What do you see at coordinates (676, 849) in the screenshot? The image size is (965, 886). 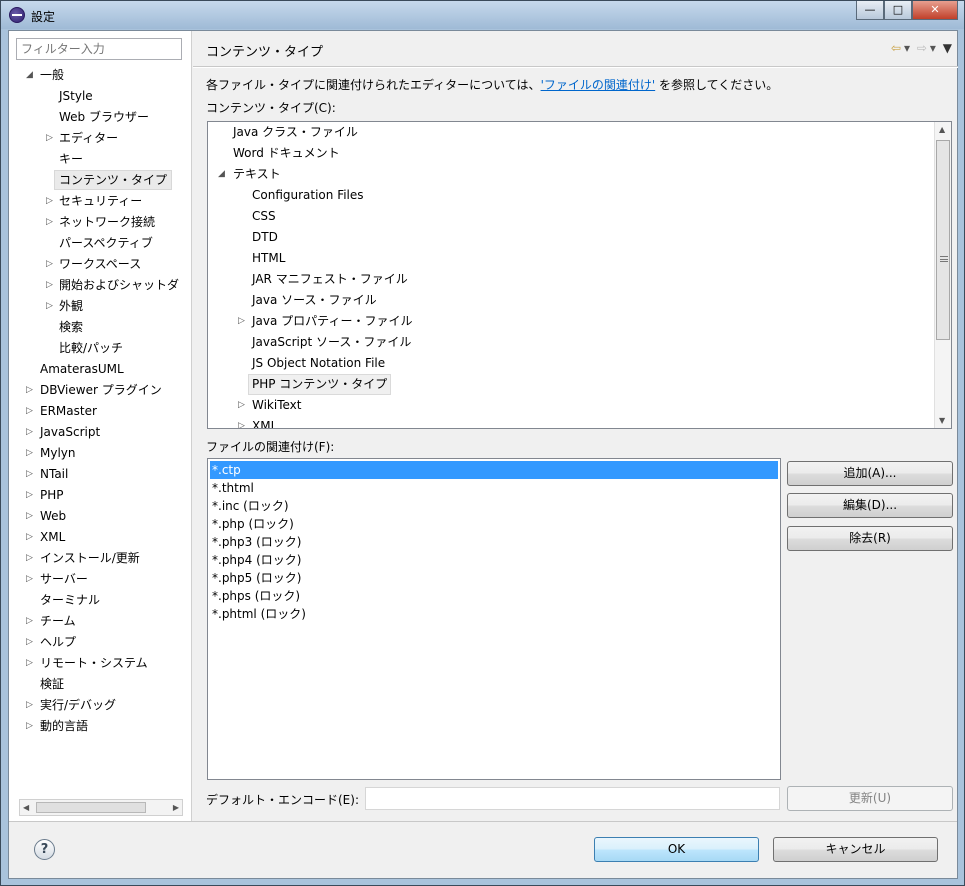 I see `ok-button: OK` at bounding box center [676, 849].